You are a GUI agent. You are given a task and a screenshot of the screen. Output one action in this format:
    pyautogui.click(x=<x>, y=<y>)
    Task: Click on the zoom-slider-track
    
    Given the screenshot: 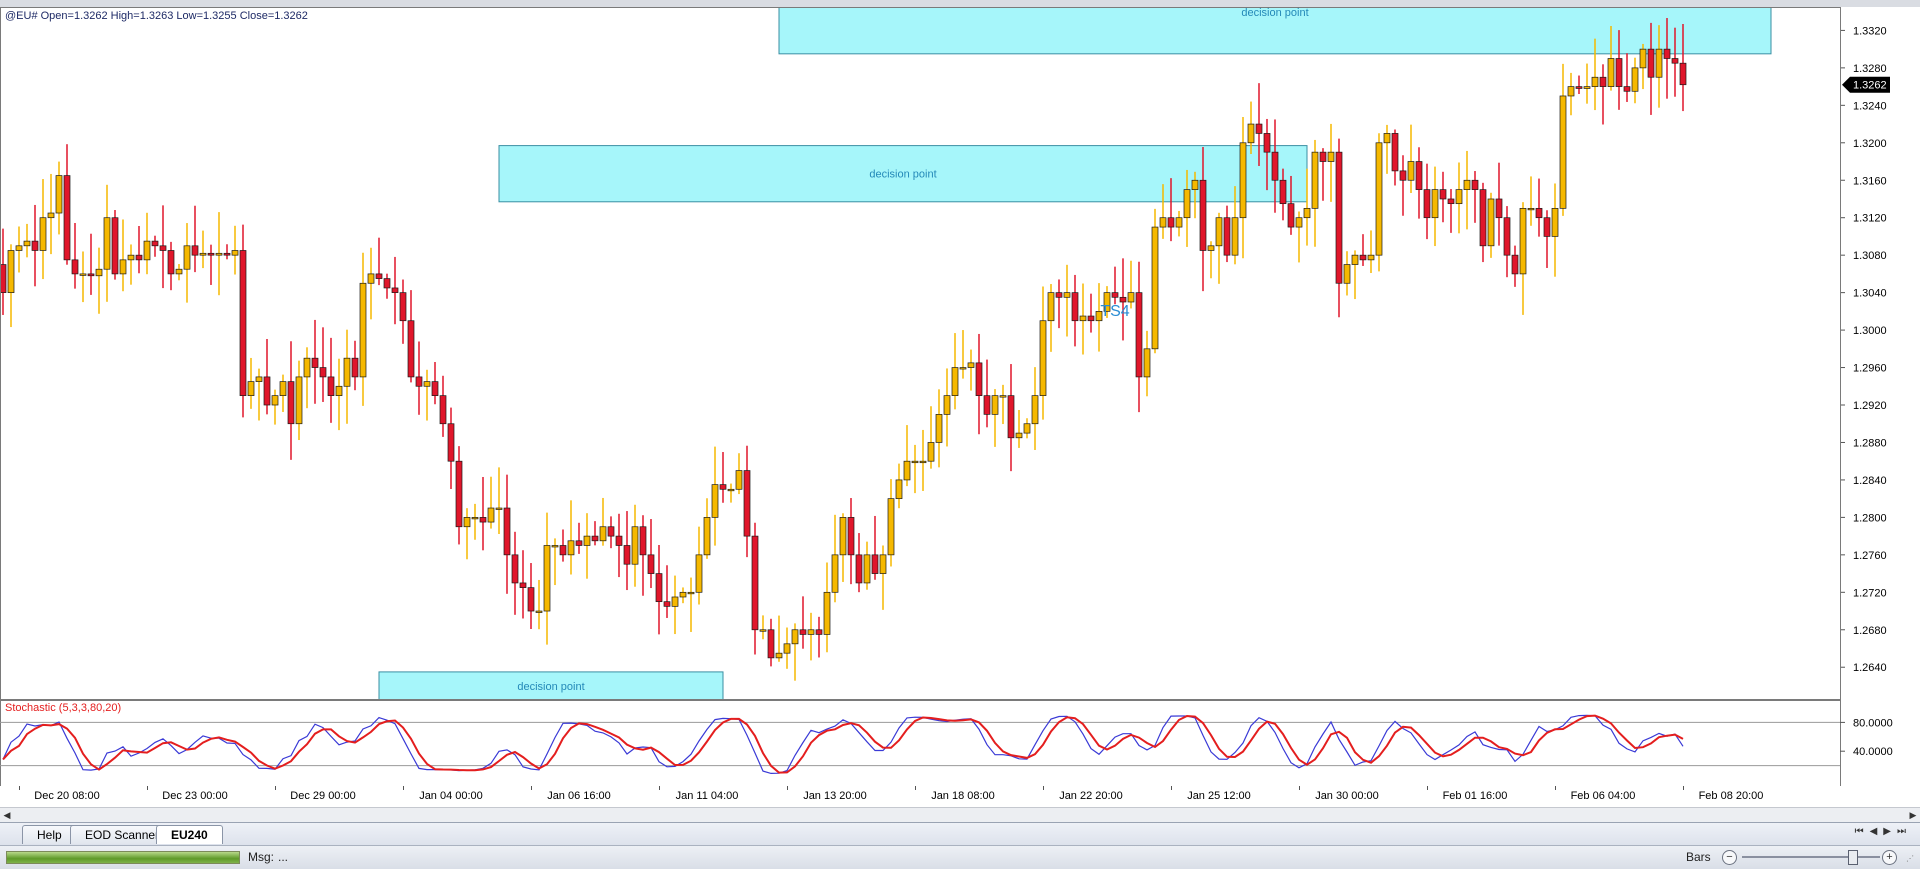 What is the action you would take?
    pyautogui.click(x=1811, y=857)
    